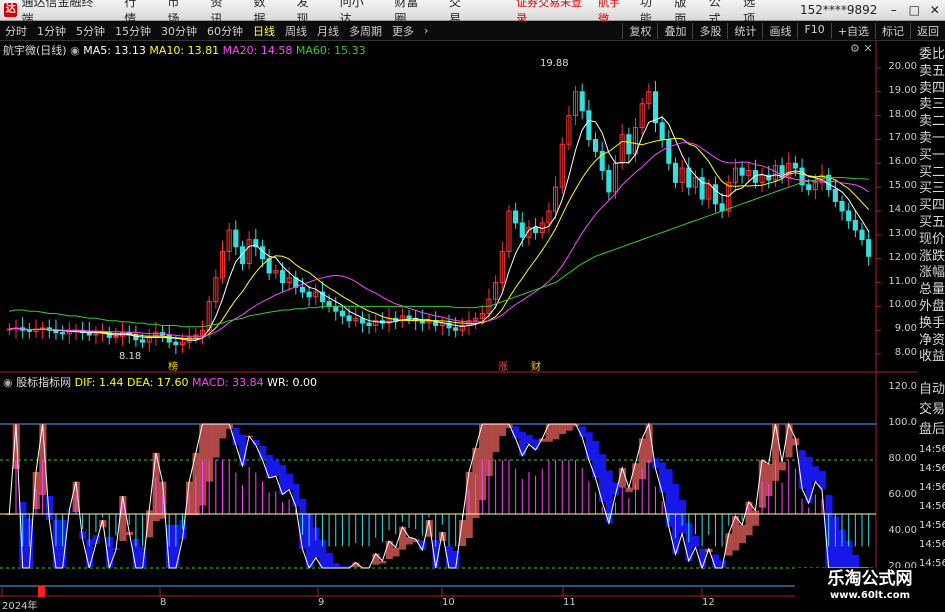 This screenshot has height=612, width=945. What do you see at coordinates (16, 31) in the screenshot?
I see `period-timeshare: 分时` at bounding box center [16, 31].